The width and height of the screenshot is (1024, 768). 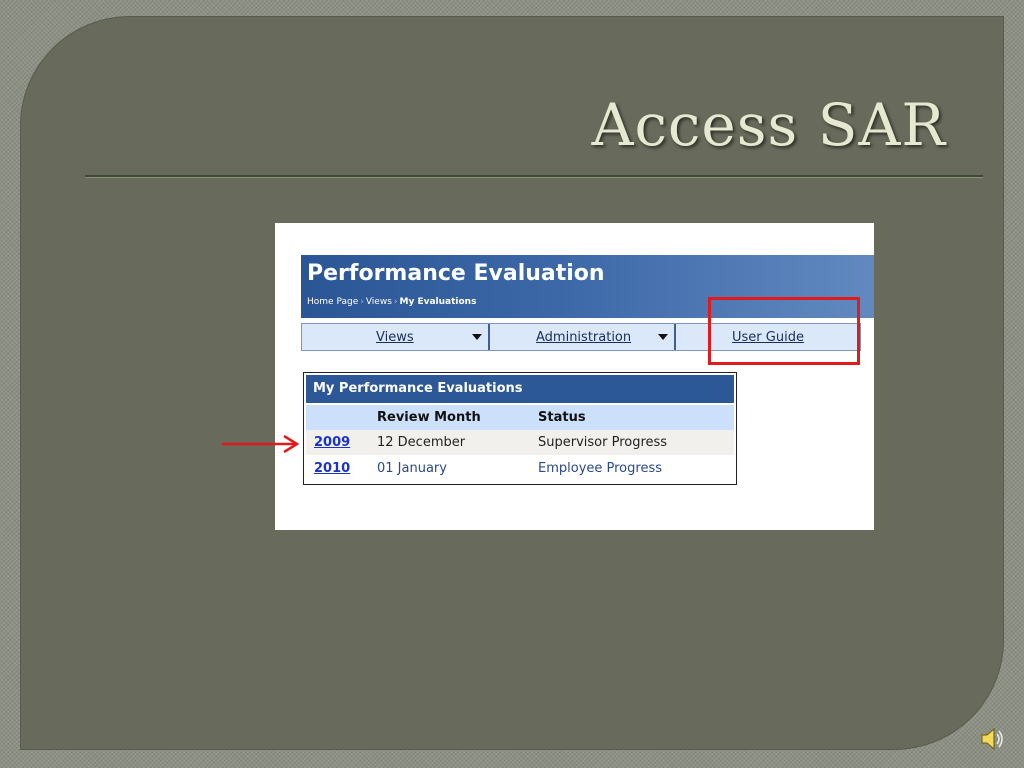 What do you see at coordinates (992, 739) in the screenshot?
I see `speaker-icon` at bounding box center [992, 739].